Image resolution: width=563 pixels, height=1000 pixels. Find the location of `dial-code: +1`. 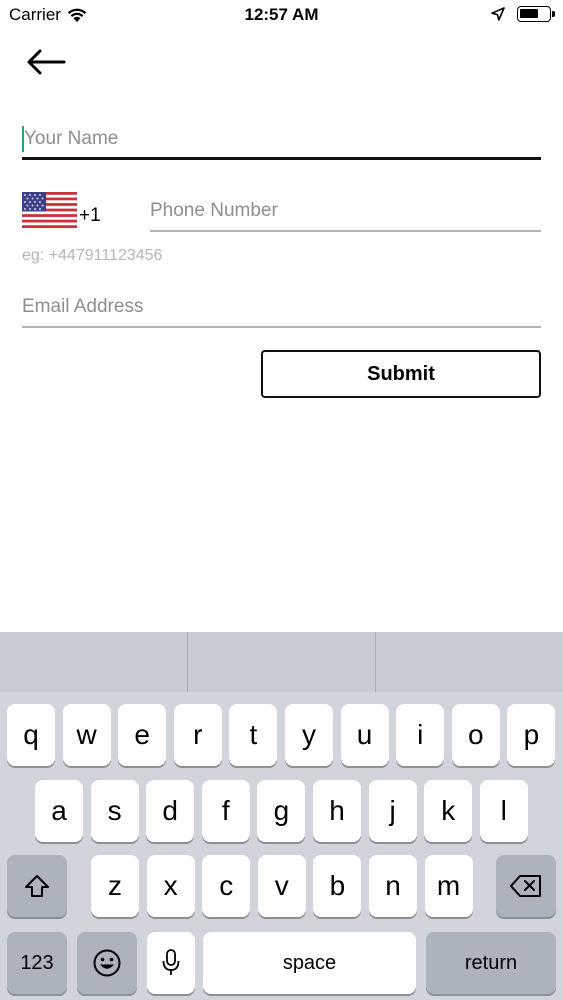

dial-code: +1 is located at coordinates (90, 215).